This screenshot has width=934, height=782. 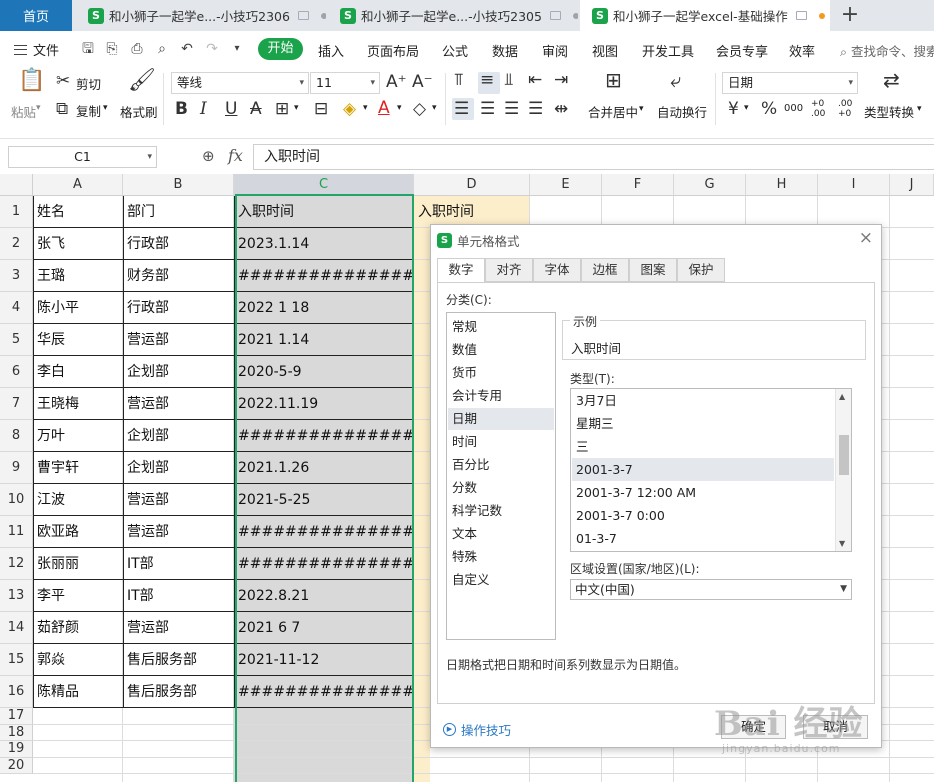 I want to click on category-item: 自定义, so click(x=501, y=580).